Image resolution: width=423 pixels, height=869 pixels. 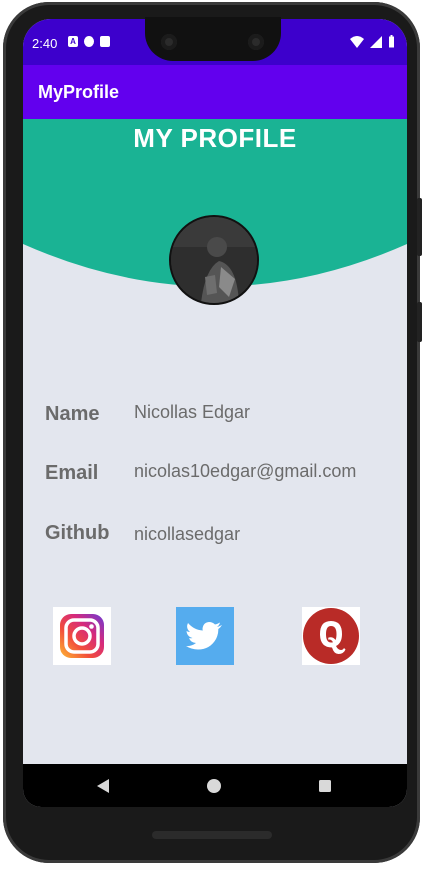 What do you see at coordinates (73, 41) in the screenshot?
I see `notification-a-icon: A` at bounding box center [73, 41].